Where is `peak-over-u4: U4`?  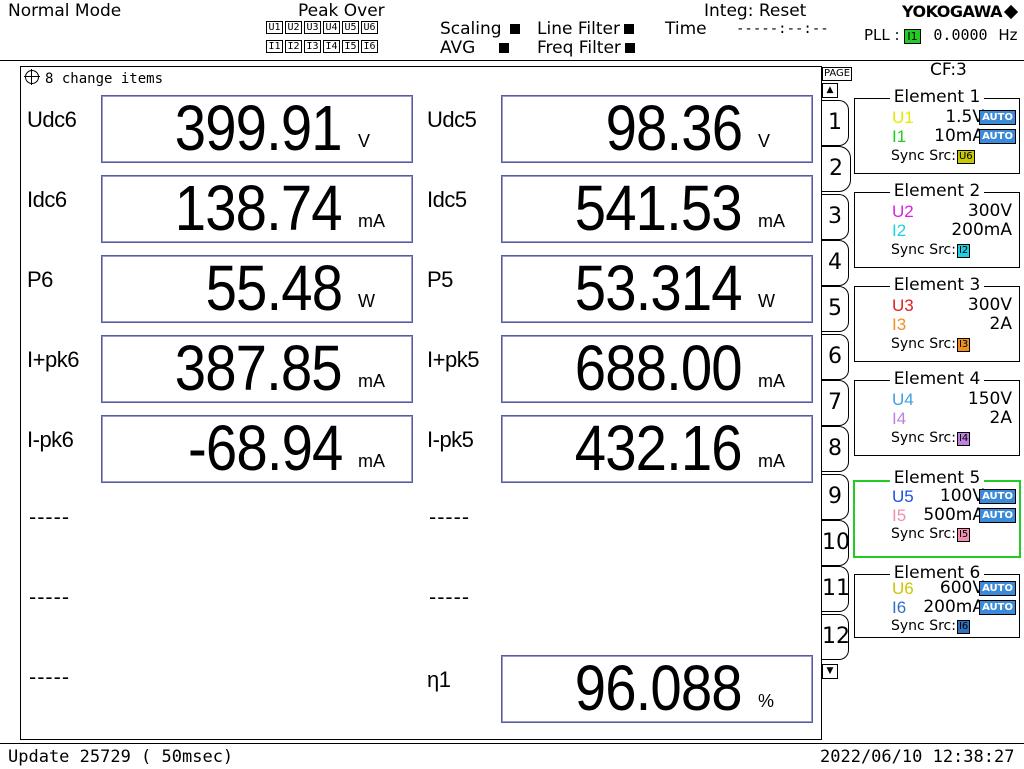
peak-over-u4: U4 is located at coordinates (331, 27).